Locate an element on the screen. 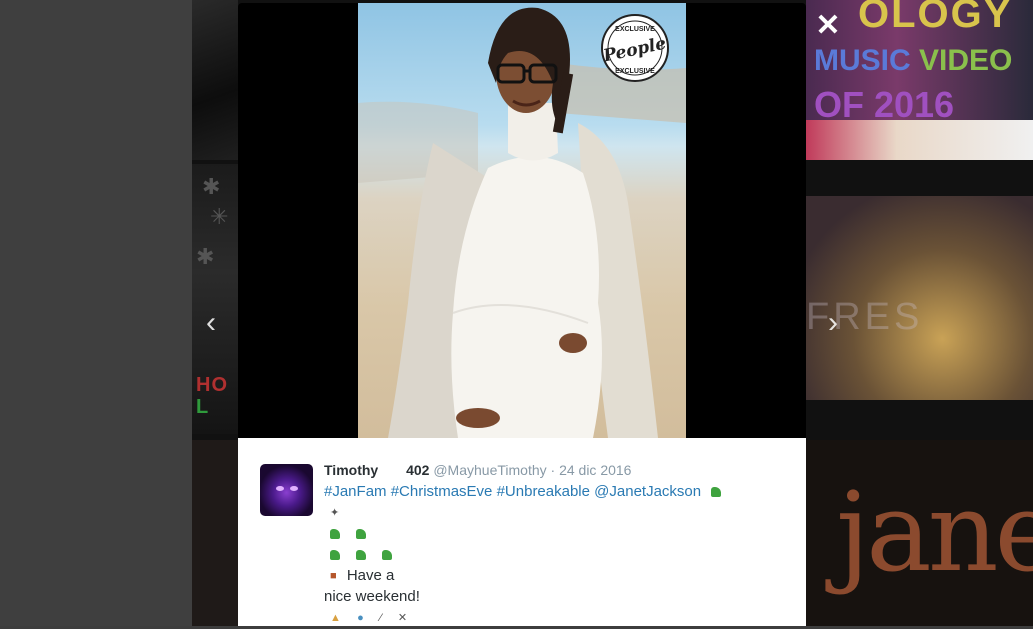 This screenshot has width=1033, height=629. wand-emoji-icon: ⁄ is located at coordinates (380, 618).